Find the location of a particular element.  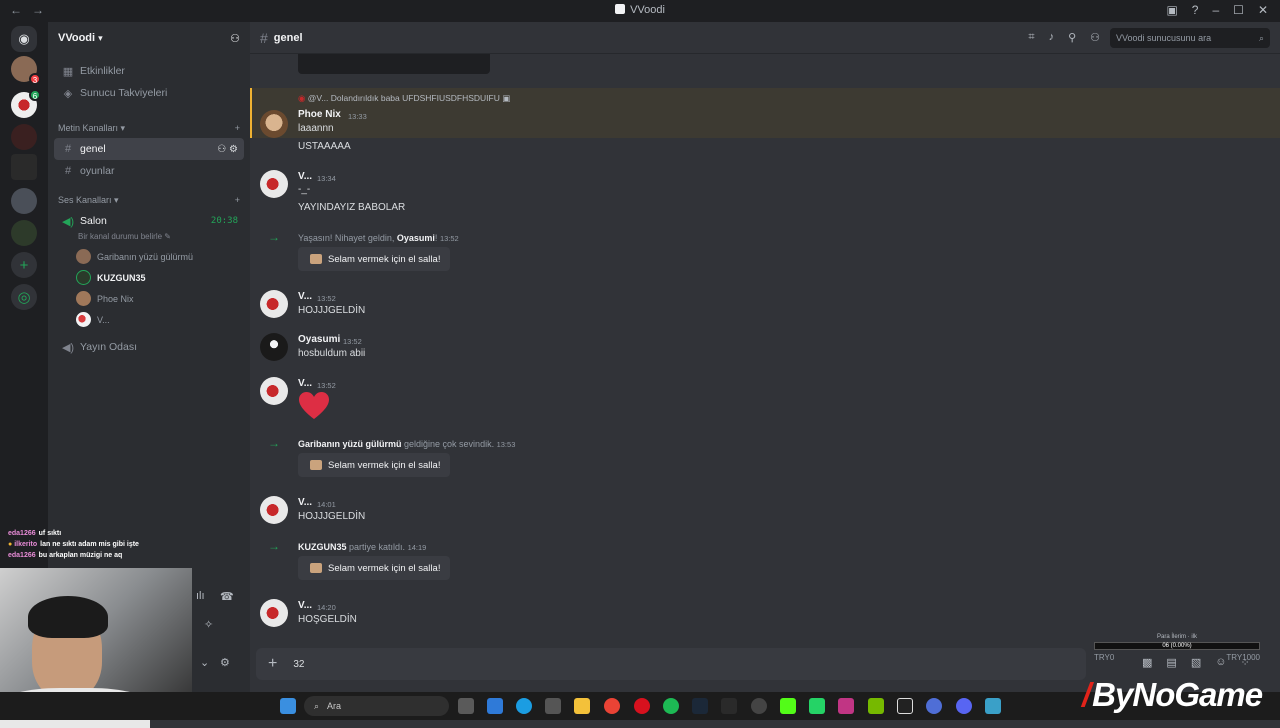

server-header: VVoodi ▾ ⚇ is located at coordinates (149, 38).